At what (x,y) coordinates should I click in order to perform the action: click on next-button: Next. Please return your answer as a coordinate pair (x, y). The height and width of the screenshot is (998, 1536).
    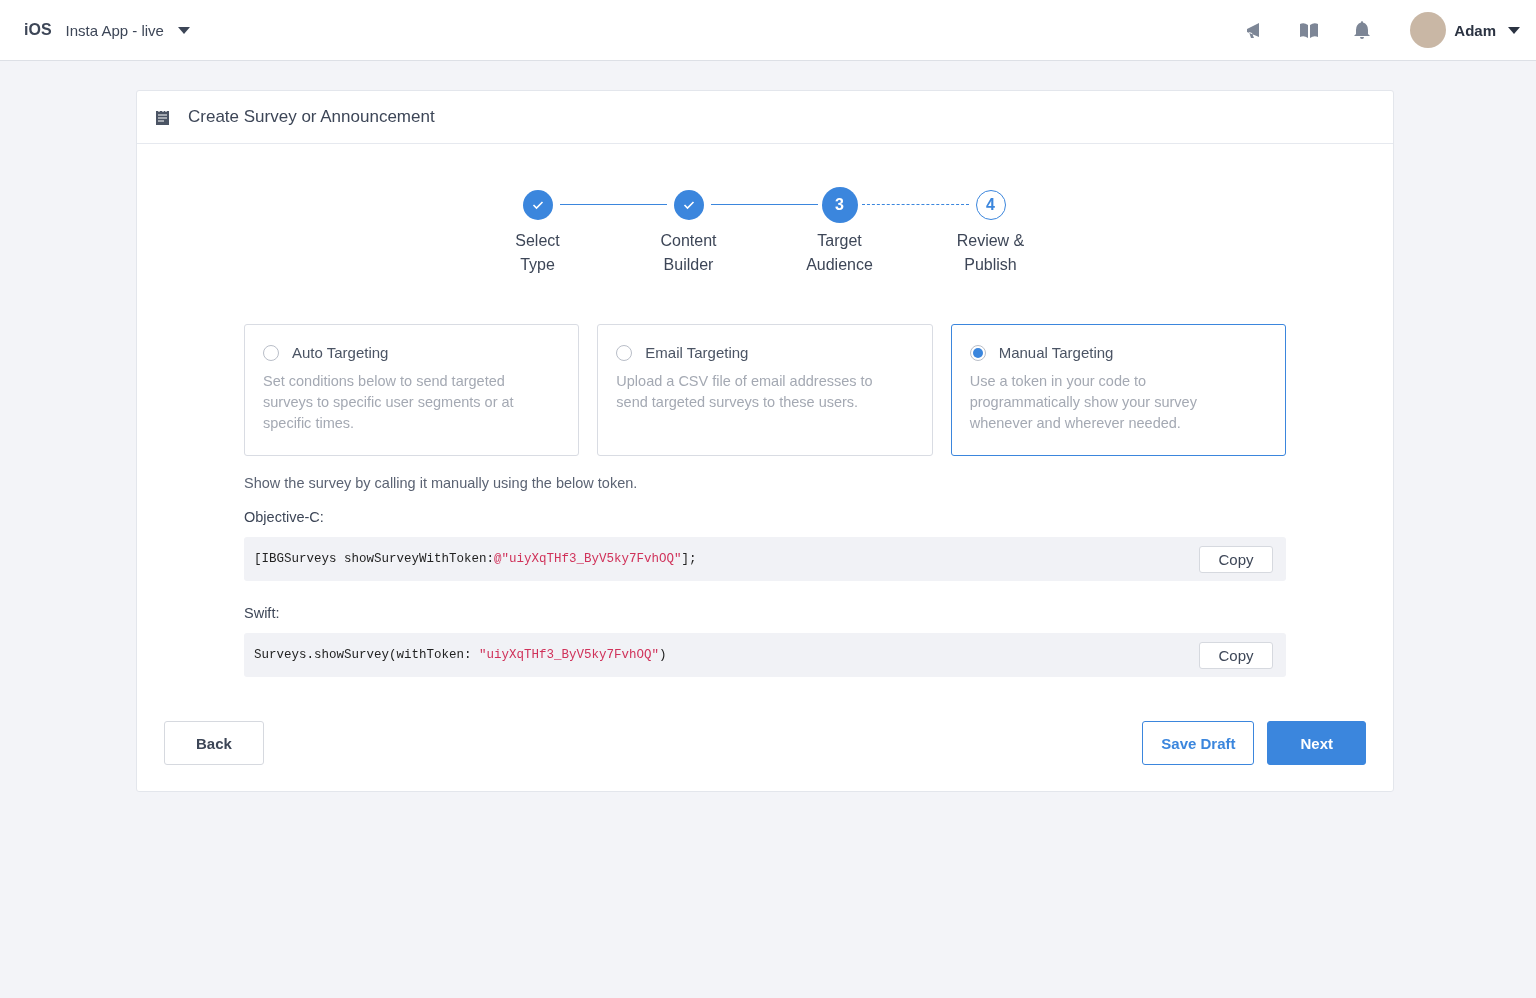
    Looking at the image, I should click on (1316, 743).